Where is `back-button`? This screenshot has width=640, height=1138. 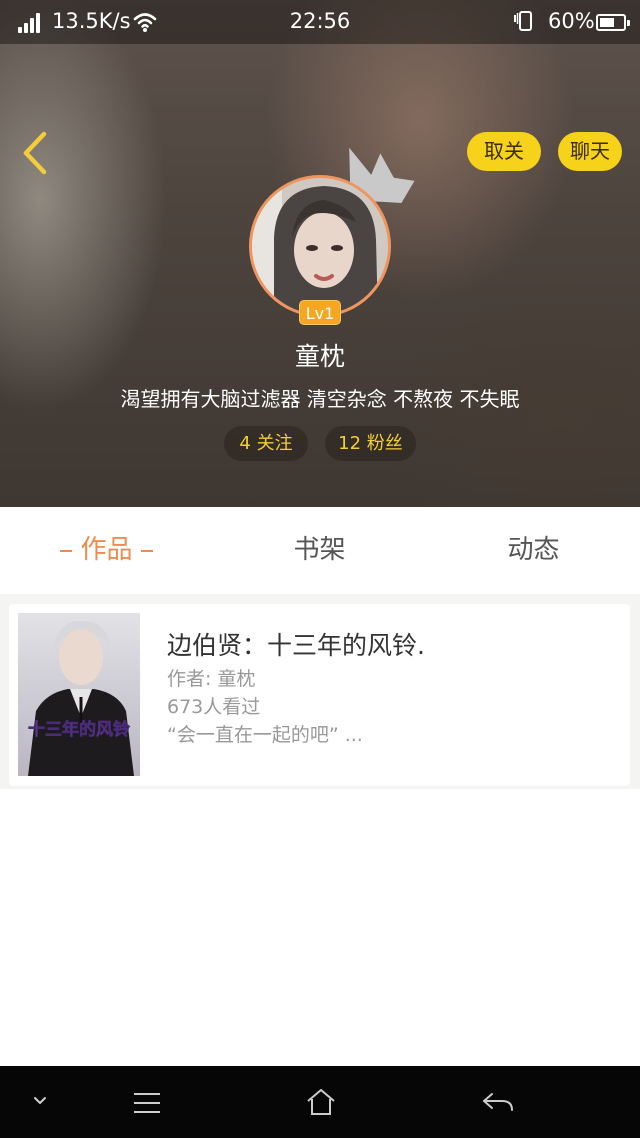 back-button is located at coordinates (35, 153).